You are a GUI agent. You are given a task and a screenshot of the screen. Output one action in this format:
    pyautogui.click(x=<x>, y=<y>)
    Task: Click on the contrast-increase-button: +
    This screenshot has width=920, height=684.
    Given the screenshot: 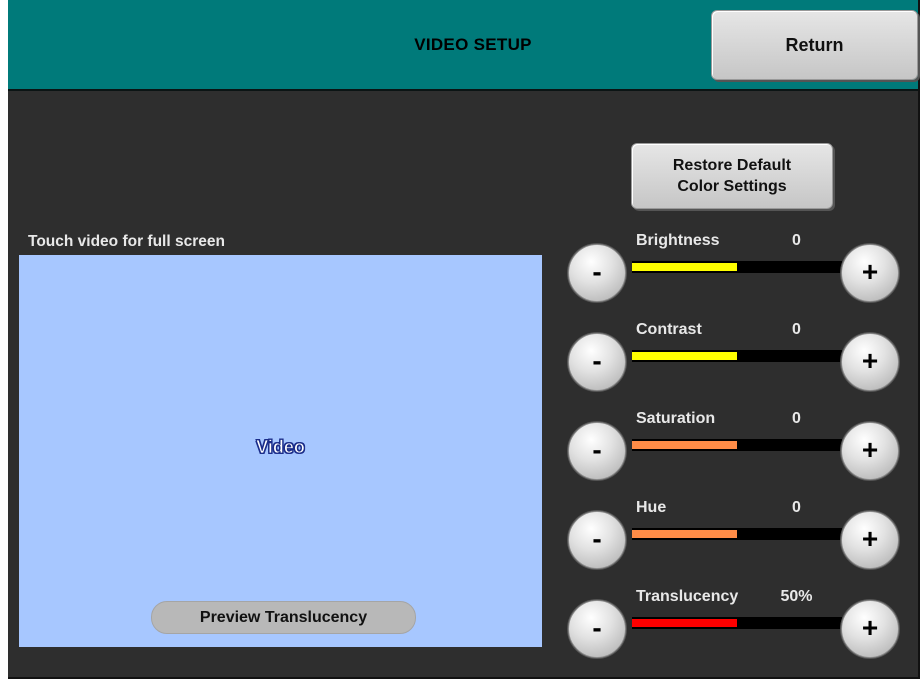 What is the action you would take?
    pyautogui.click(x=870, y=362)
    